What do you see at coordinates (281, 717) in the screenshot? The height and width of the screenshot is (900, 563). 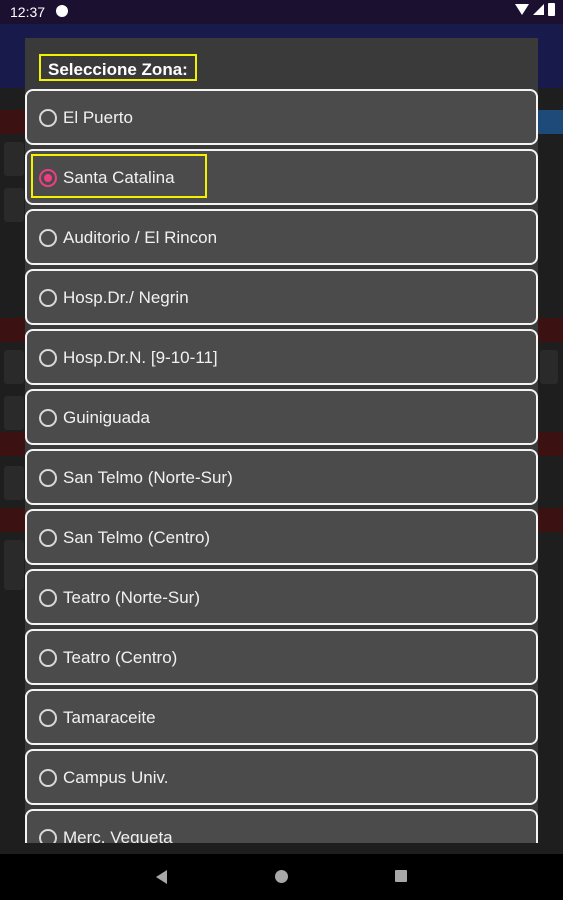 I see `zone-option: Tamaraceite` at bounding box center [281, 717].